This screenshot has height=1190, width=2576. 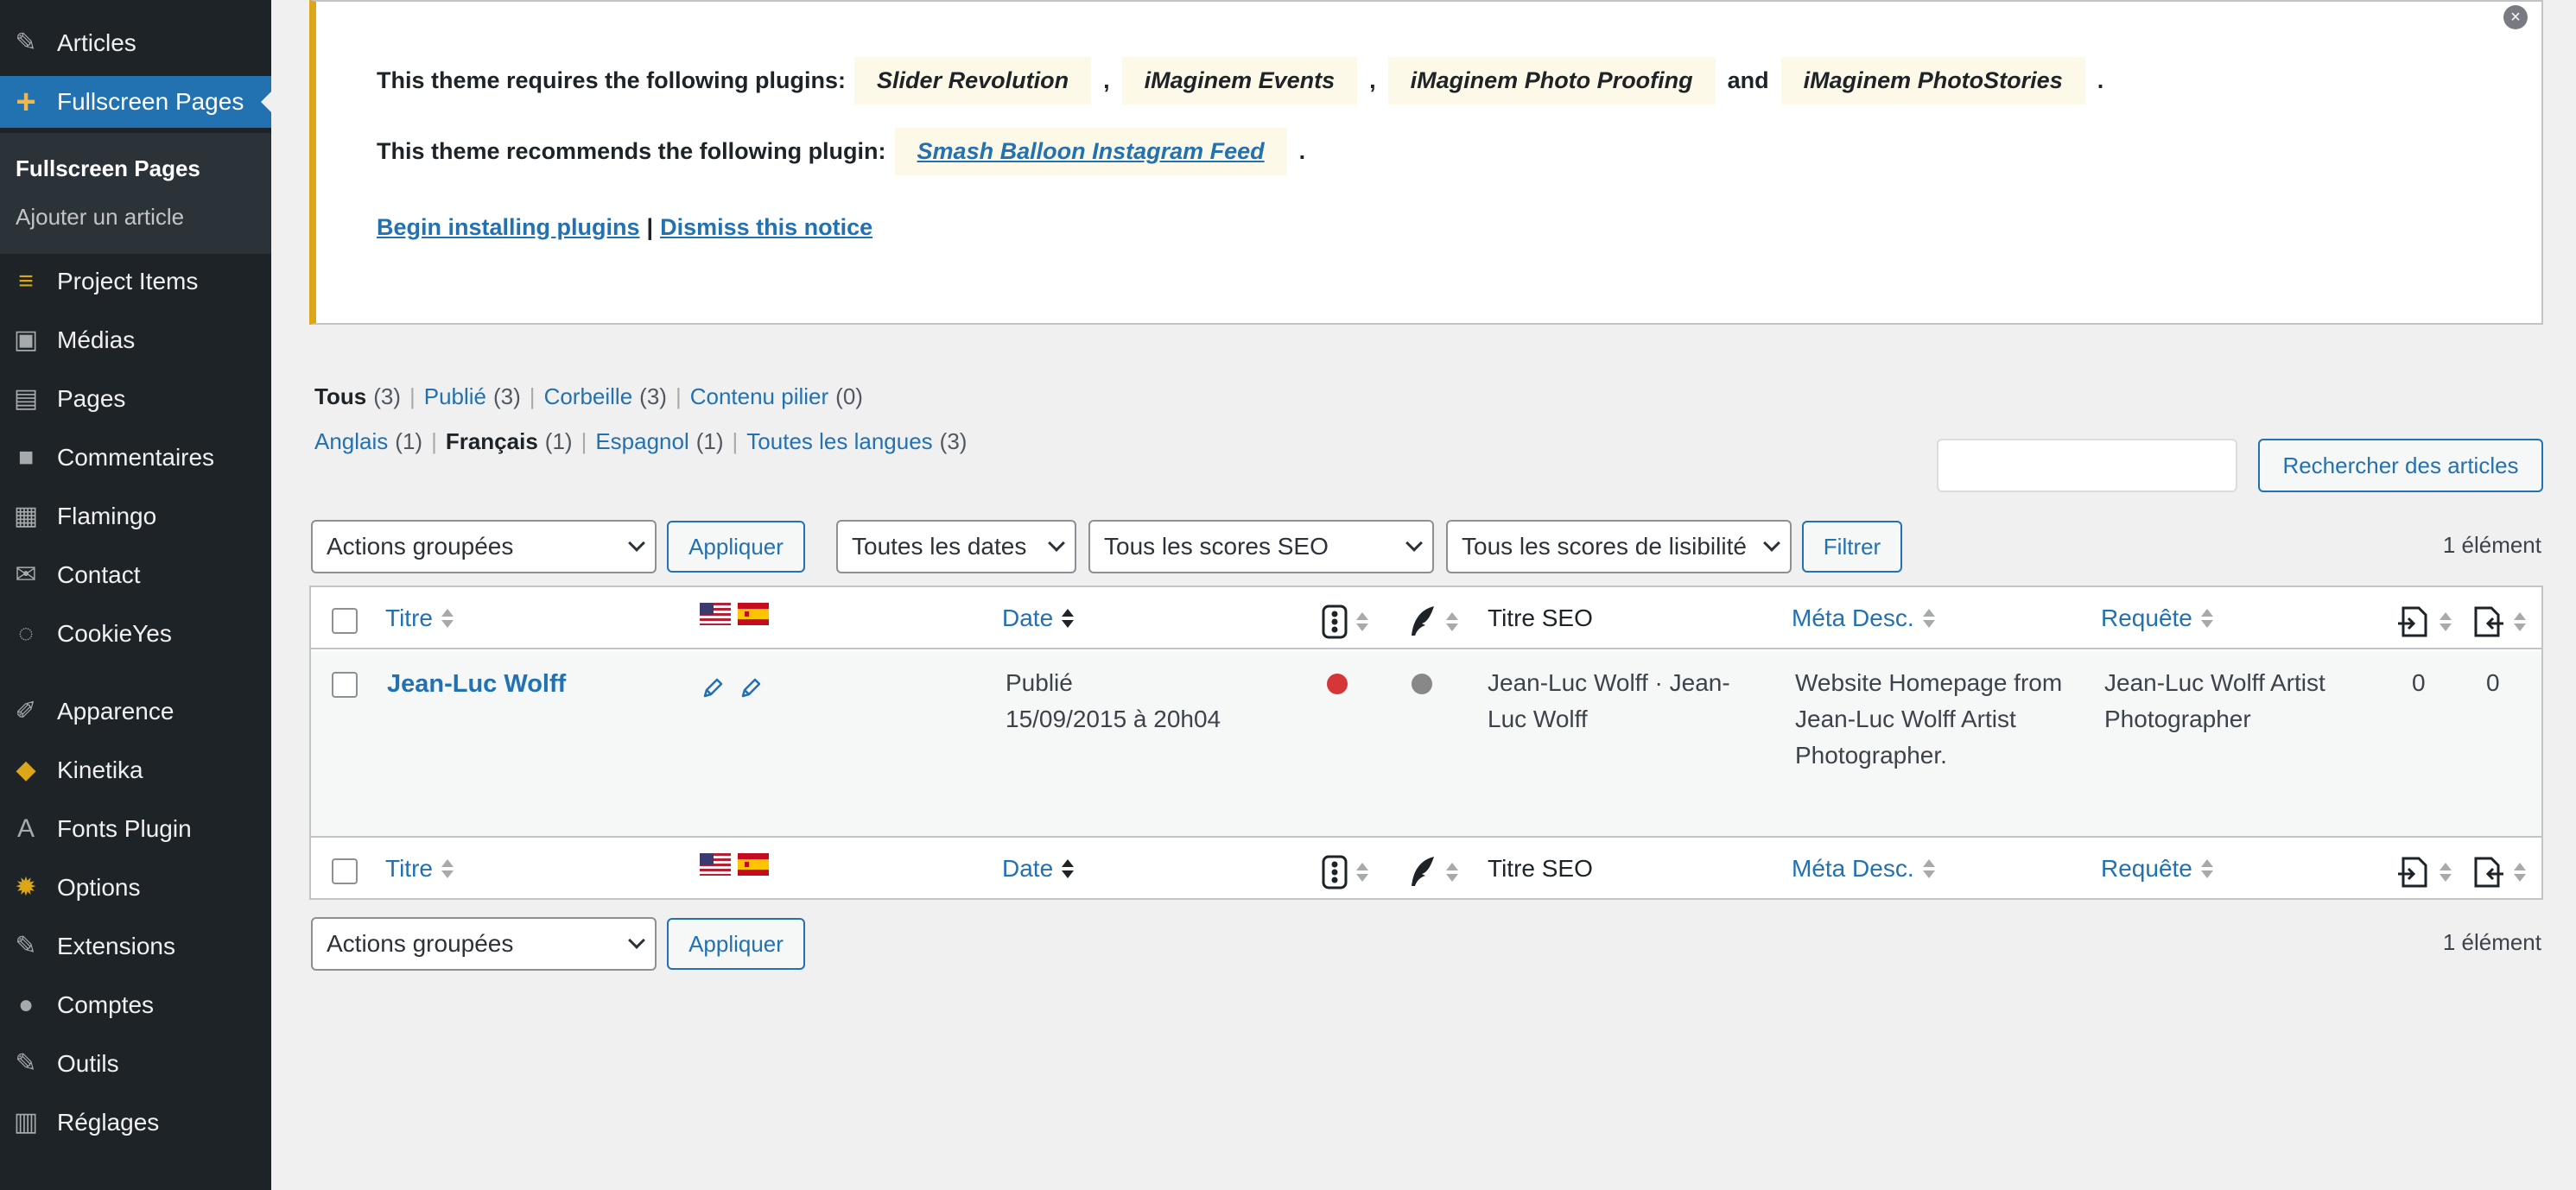 What do you see at coordinates (766, 227) in the screenshot?
I see `dismiss-notice-link: Dismiss this notice` at bounding box center [766, 227].